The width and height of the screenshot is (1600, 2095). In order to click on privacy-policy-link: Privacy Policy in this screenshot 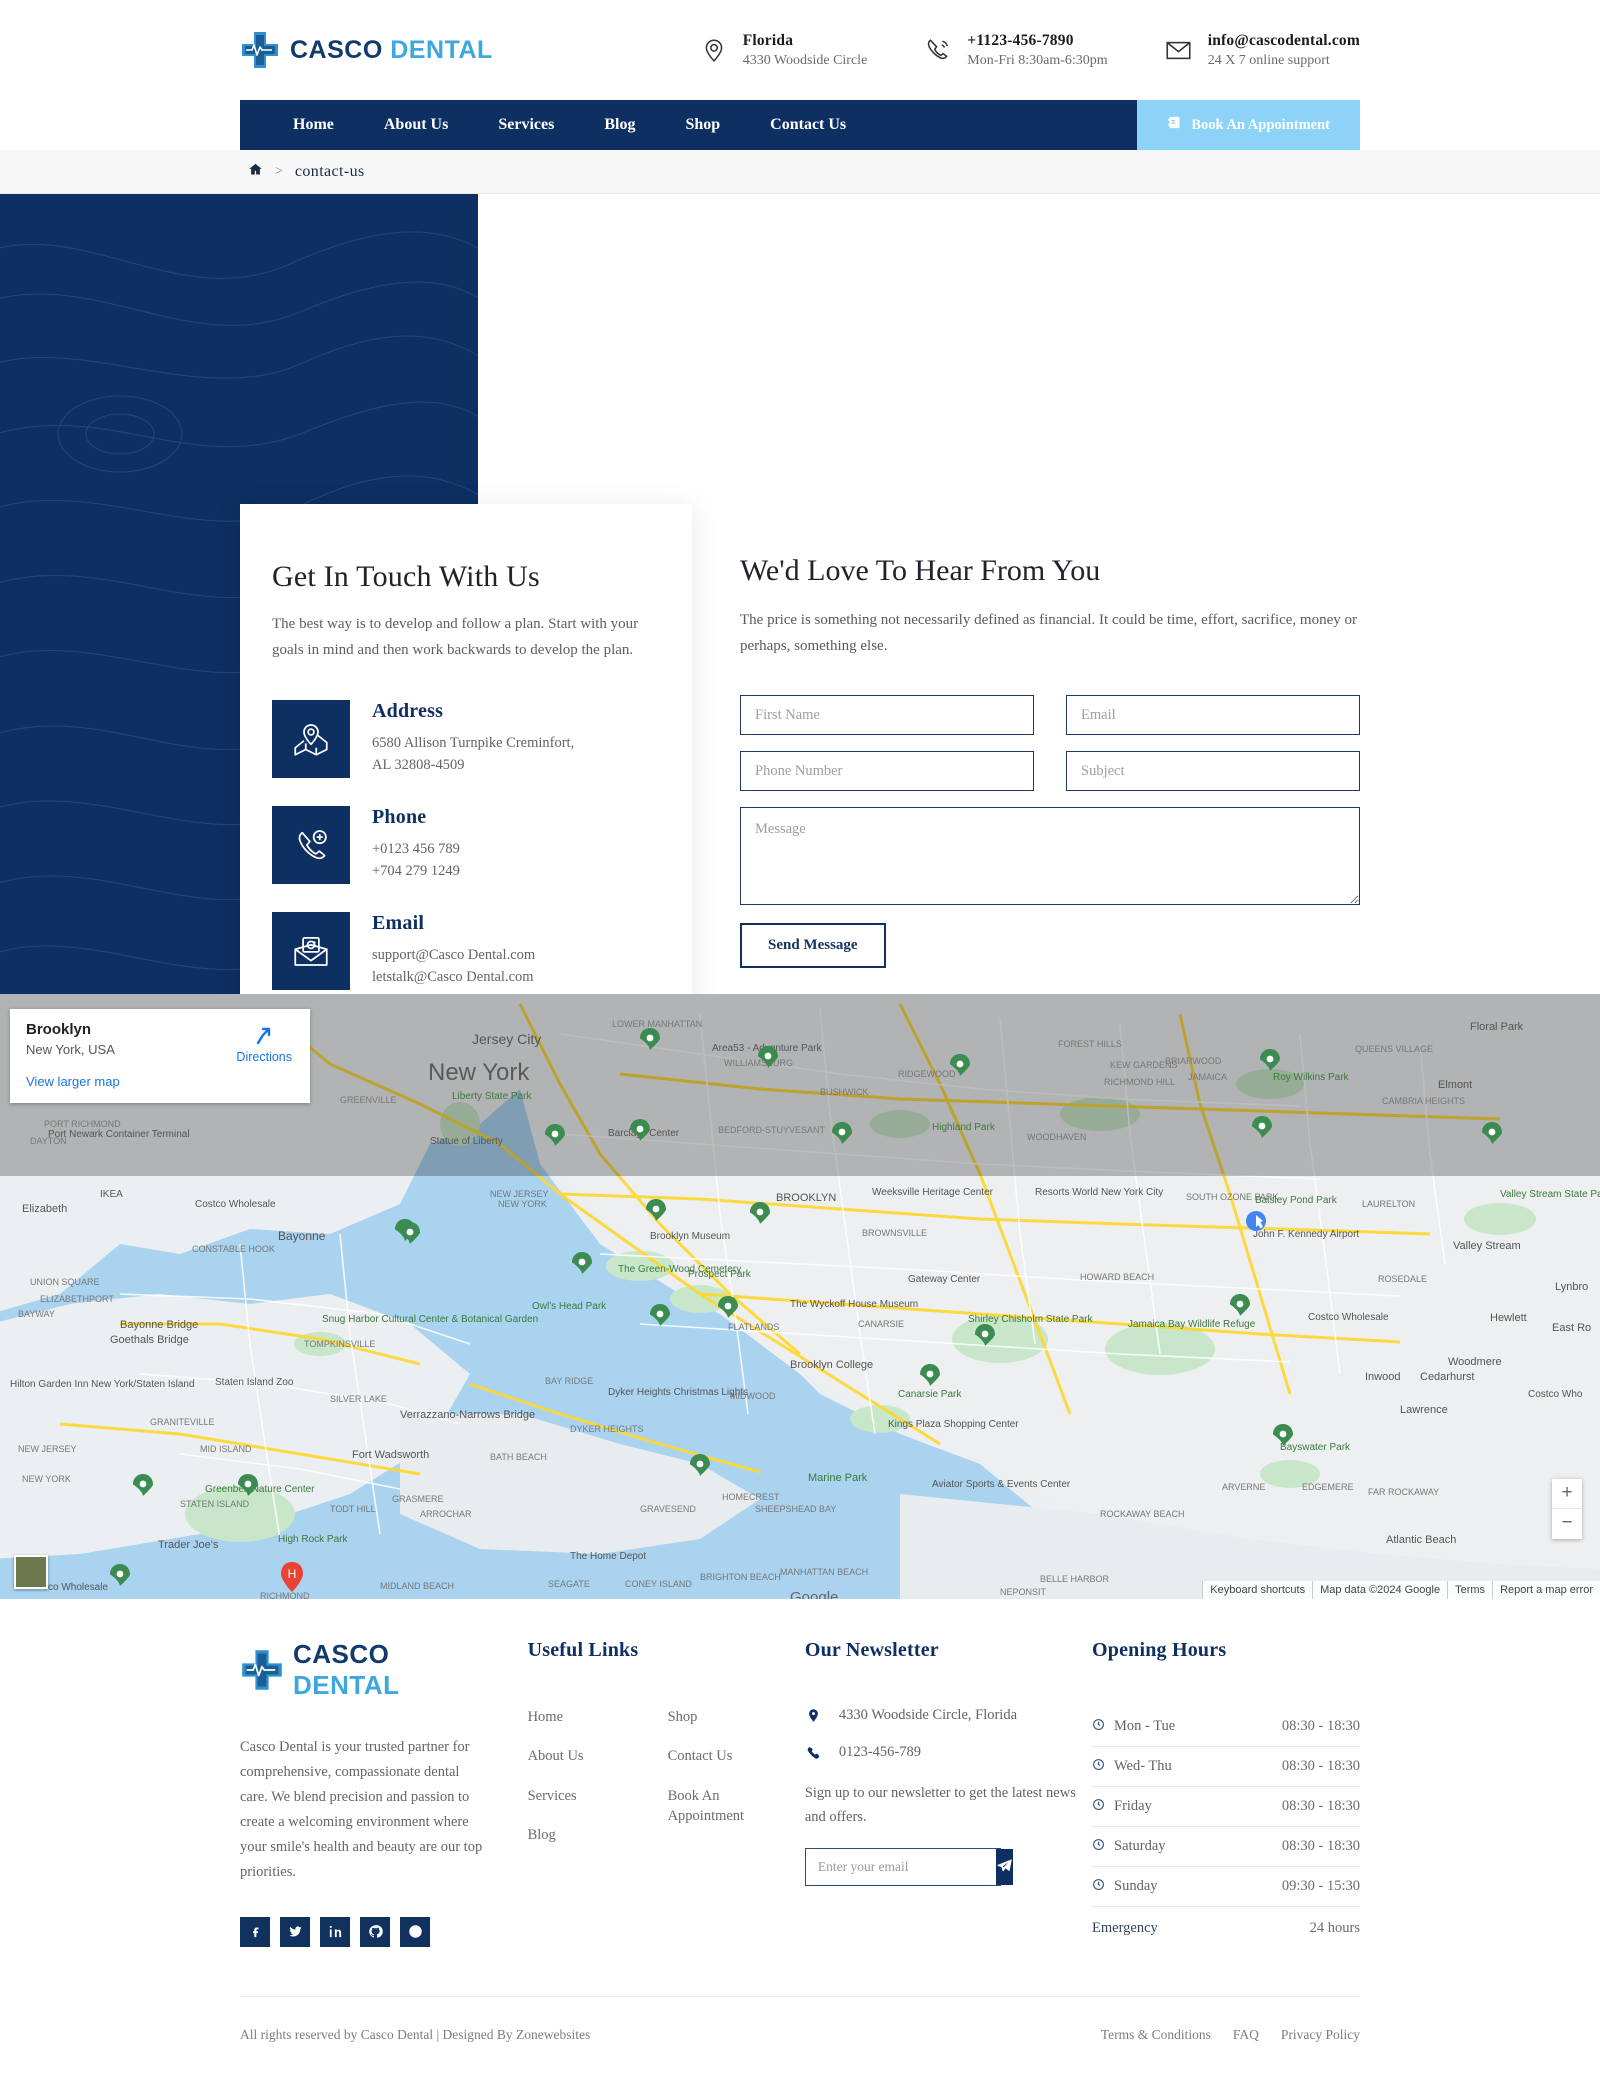, I will do `click(1320, 2035)`.